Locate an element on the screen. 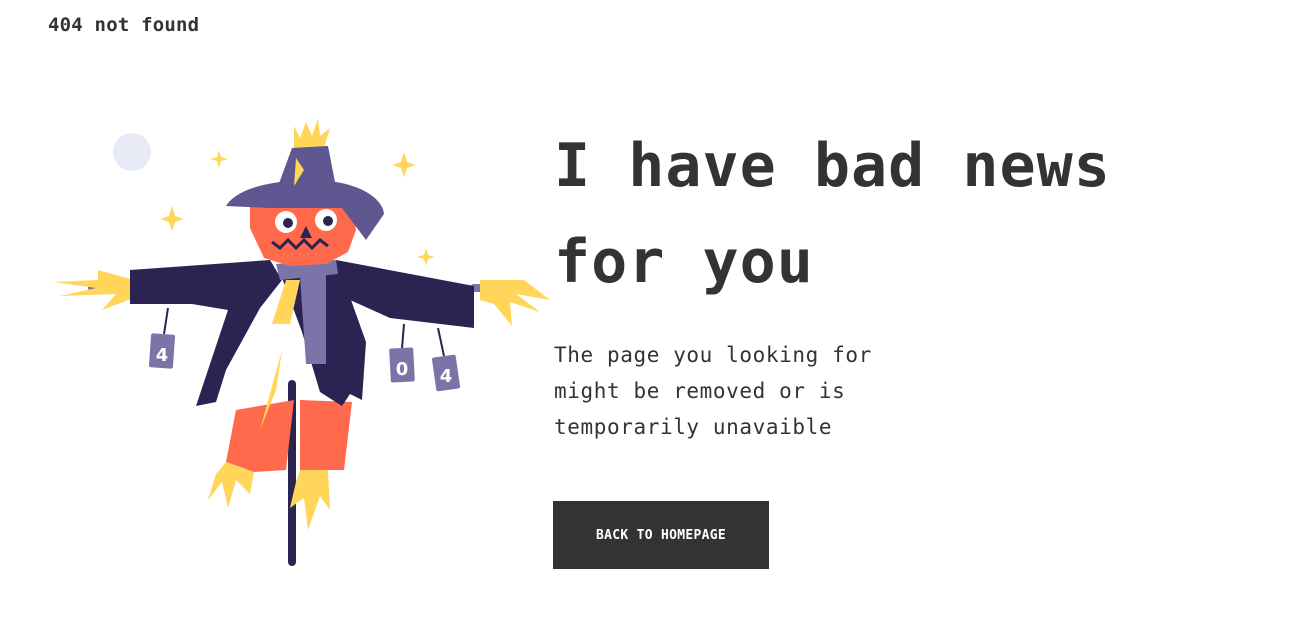 This screenshot has width=1306, height=619. description-line-2: might be removed or is is located at coordinates (700, 391).